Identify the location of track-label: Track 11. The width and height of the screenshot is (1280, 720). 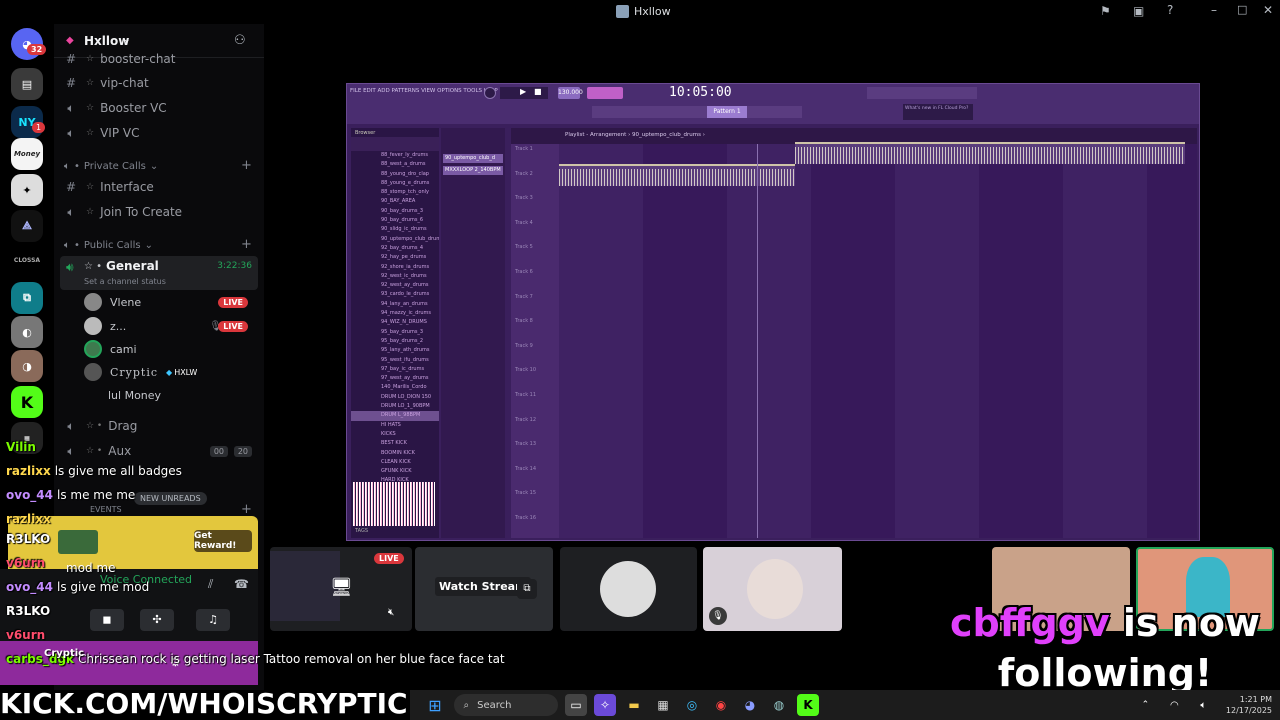
(525, 395).